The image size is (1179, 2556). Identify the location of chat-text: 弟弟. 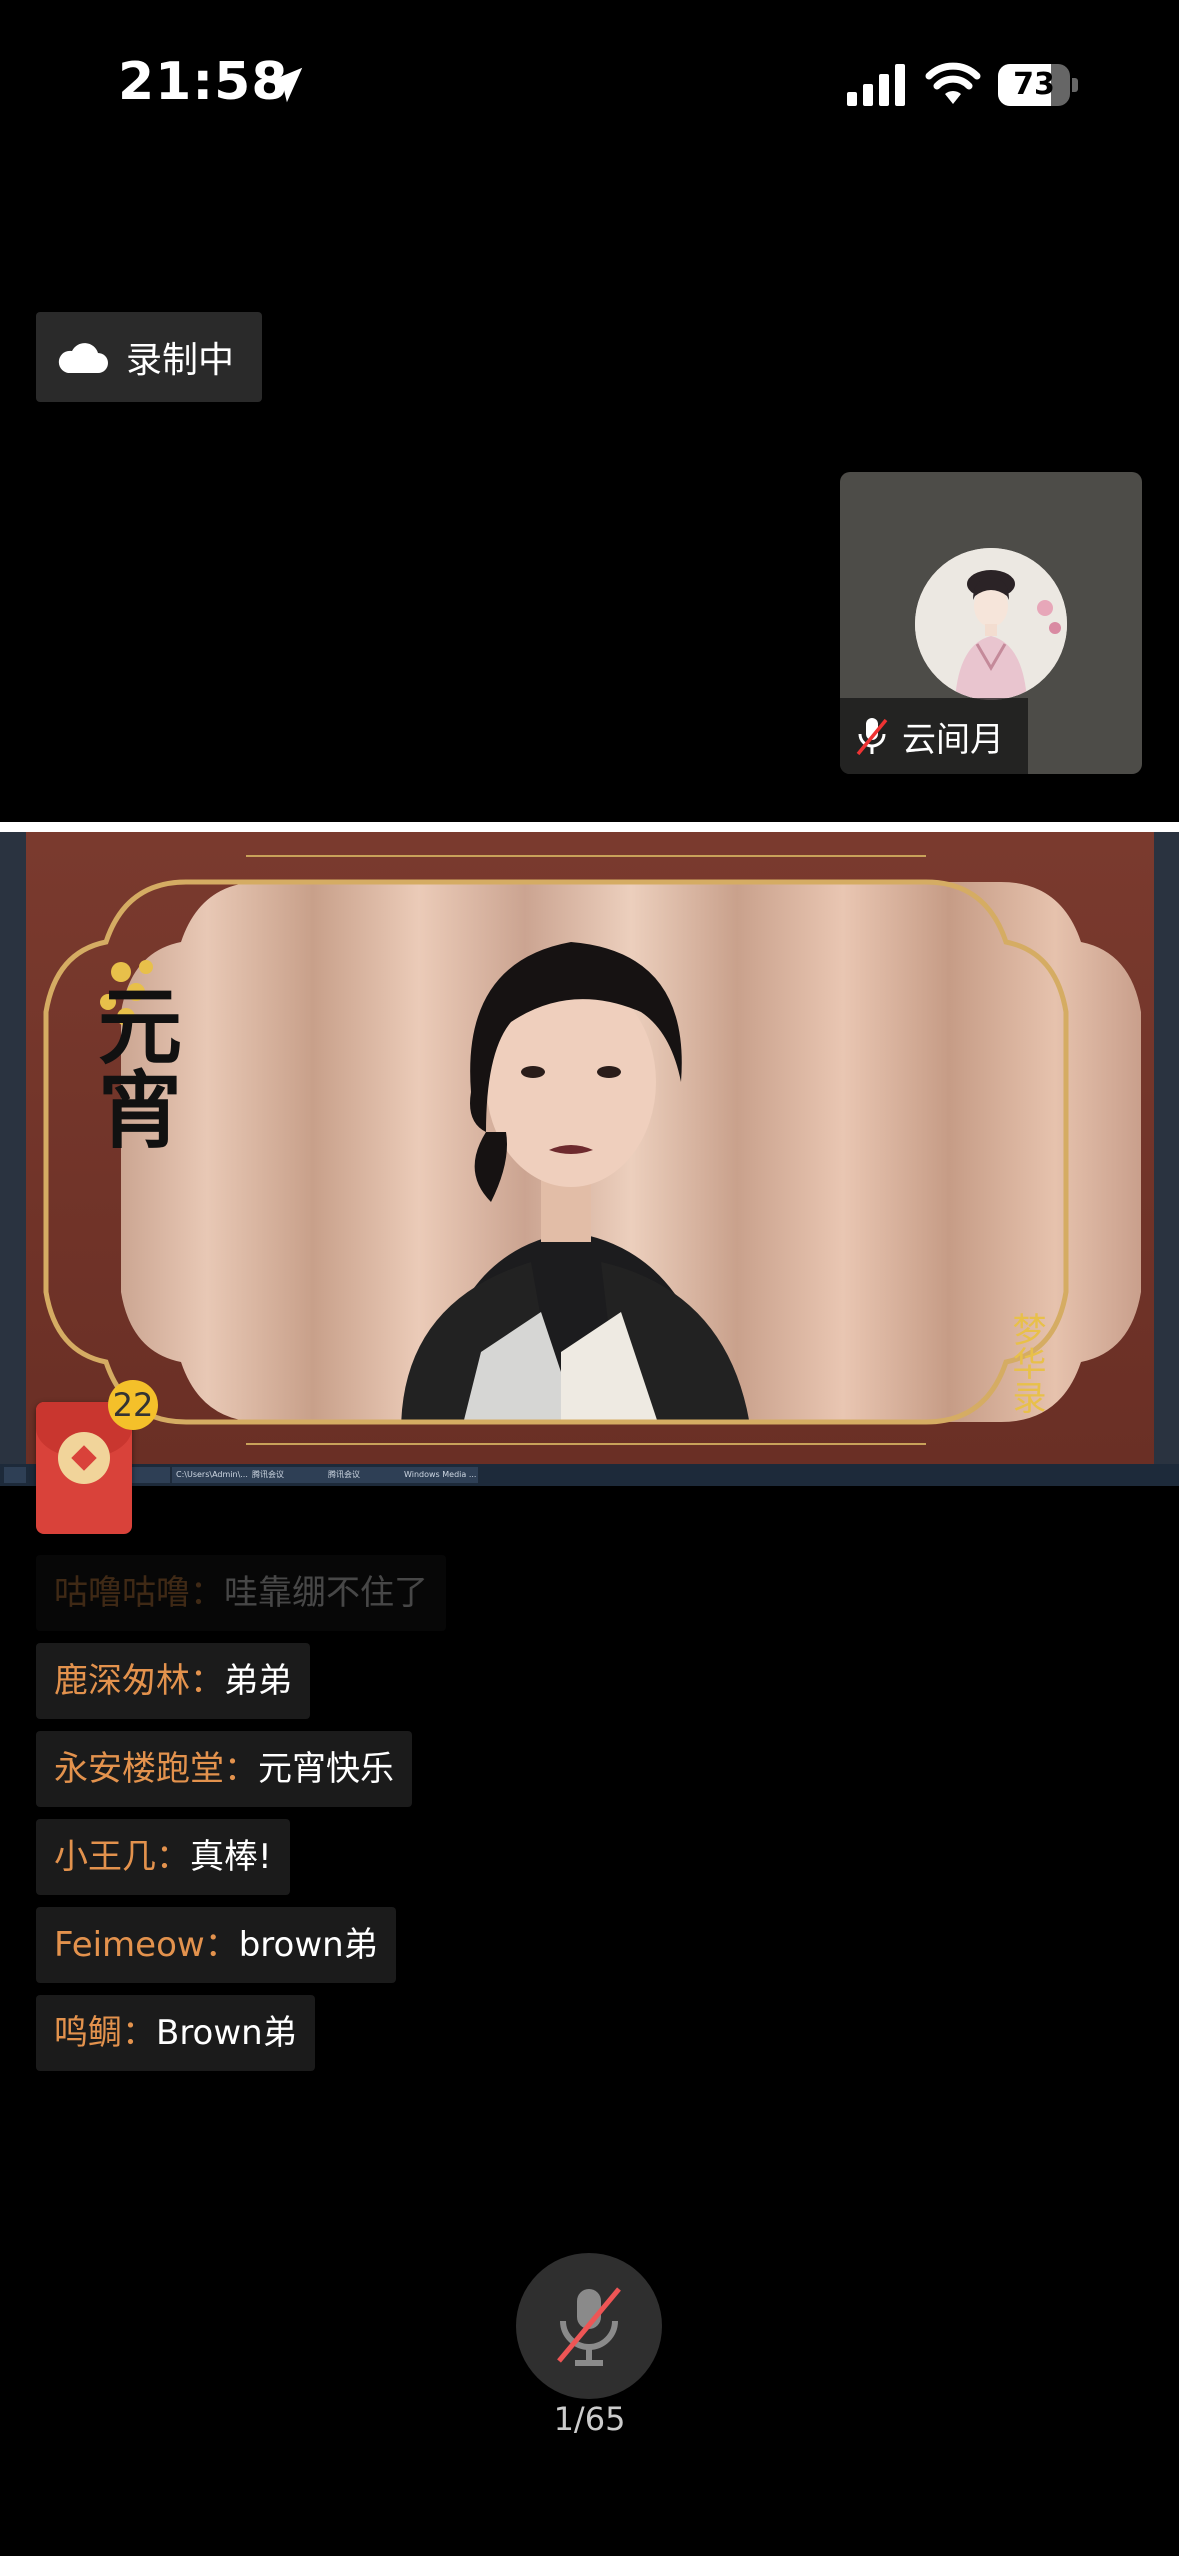
(258, 1681).